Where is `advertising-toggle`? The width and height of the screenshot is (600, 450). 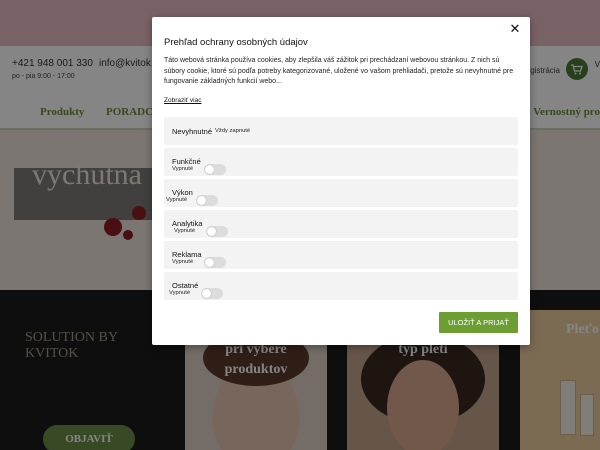
advertising-toggle is located at coordinates (215, 262).